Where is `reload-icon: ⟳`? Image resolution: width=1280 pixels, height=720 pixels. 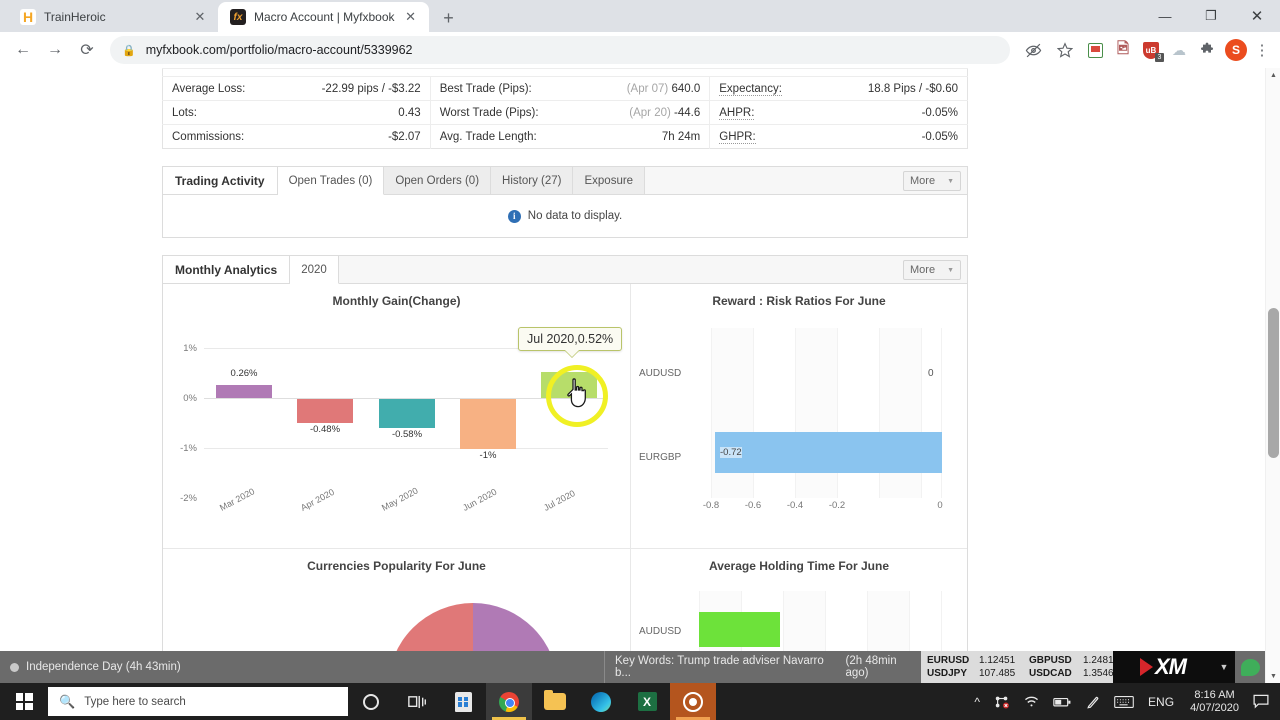 reload-icon: ⟳ is located at coordinates (87, 50).